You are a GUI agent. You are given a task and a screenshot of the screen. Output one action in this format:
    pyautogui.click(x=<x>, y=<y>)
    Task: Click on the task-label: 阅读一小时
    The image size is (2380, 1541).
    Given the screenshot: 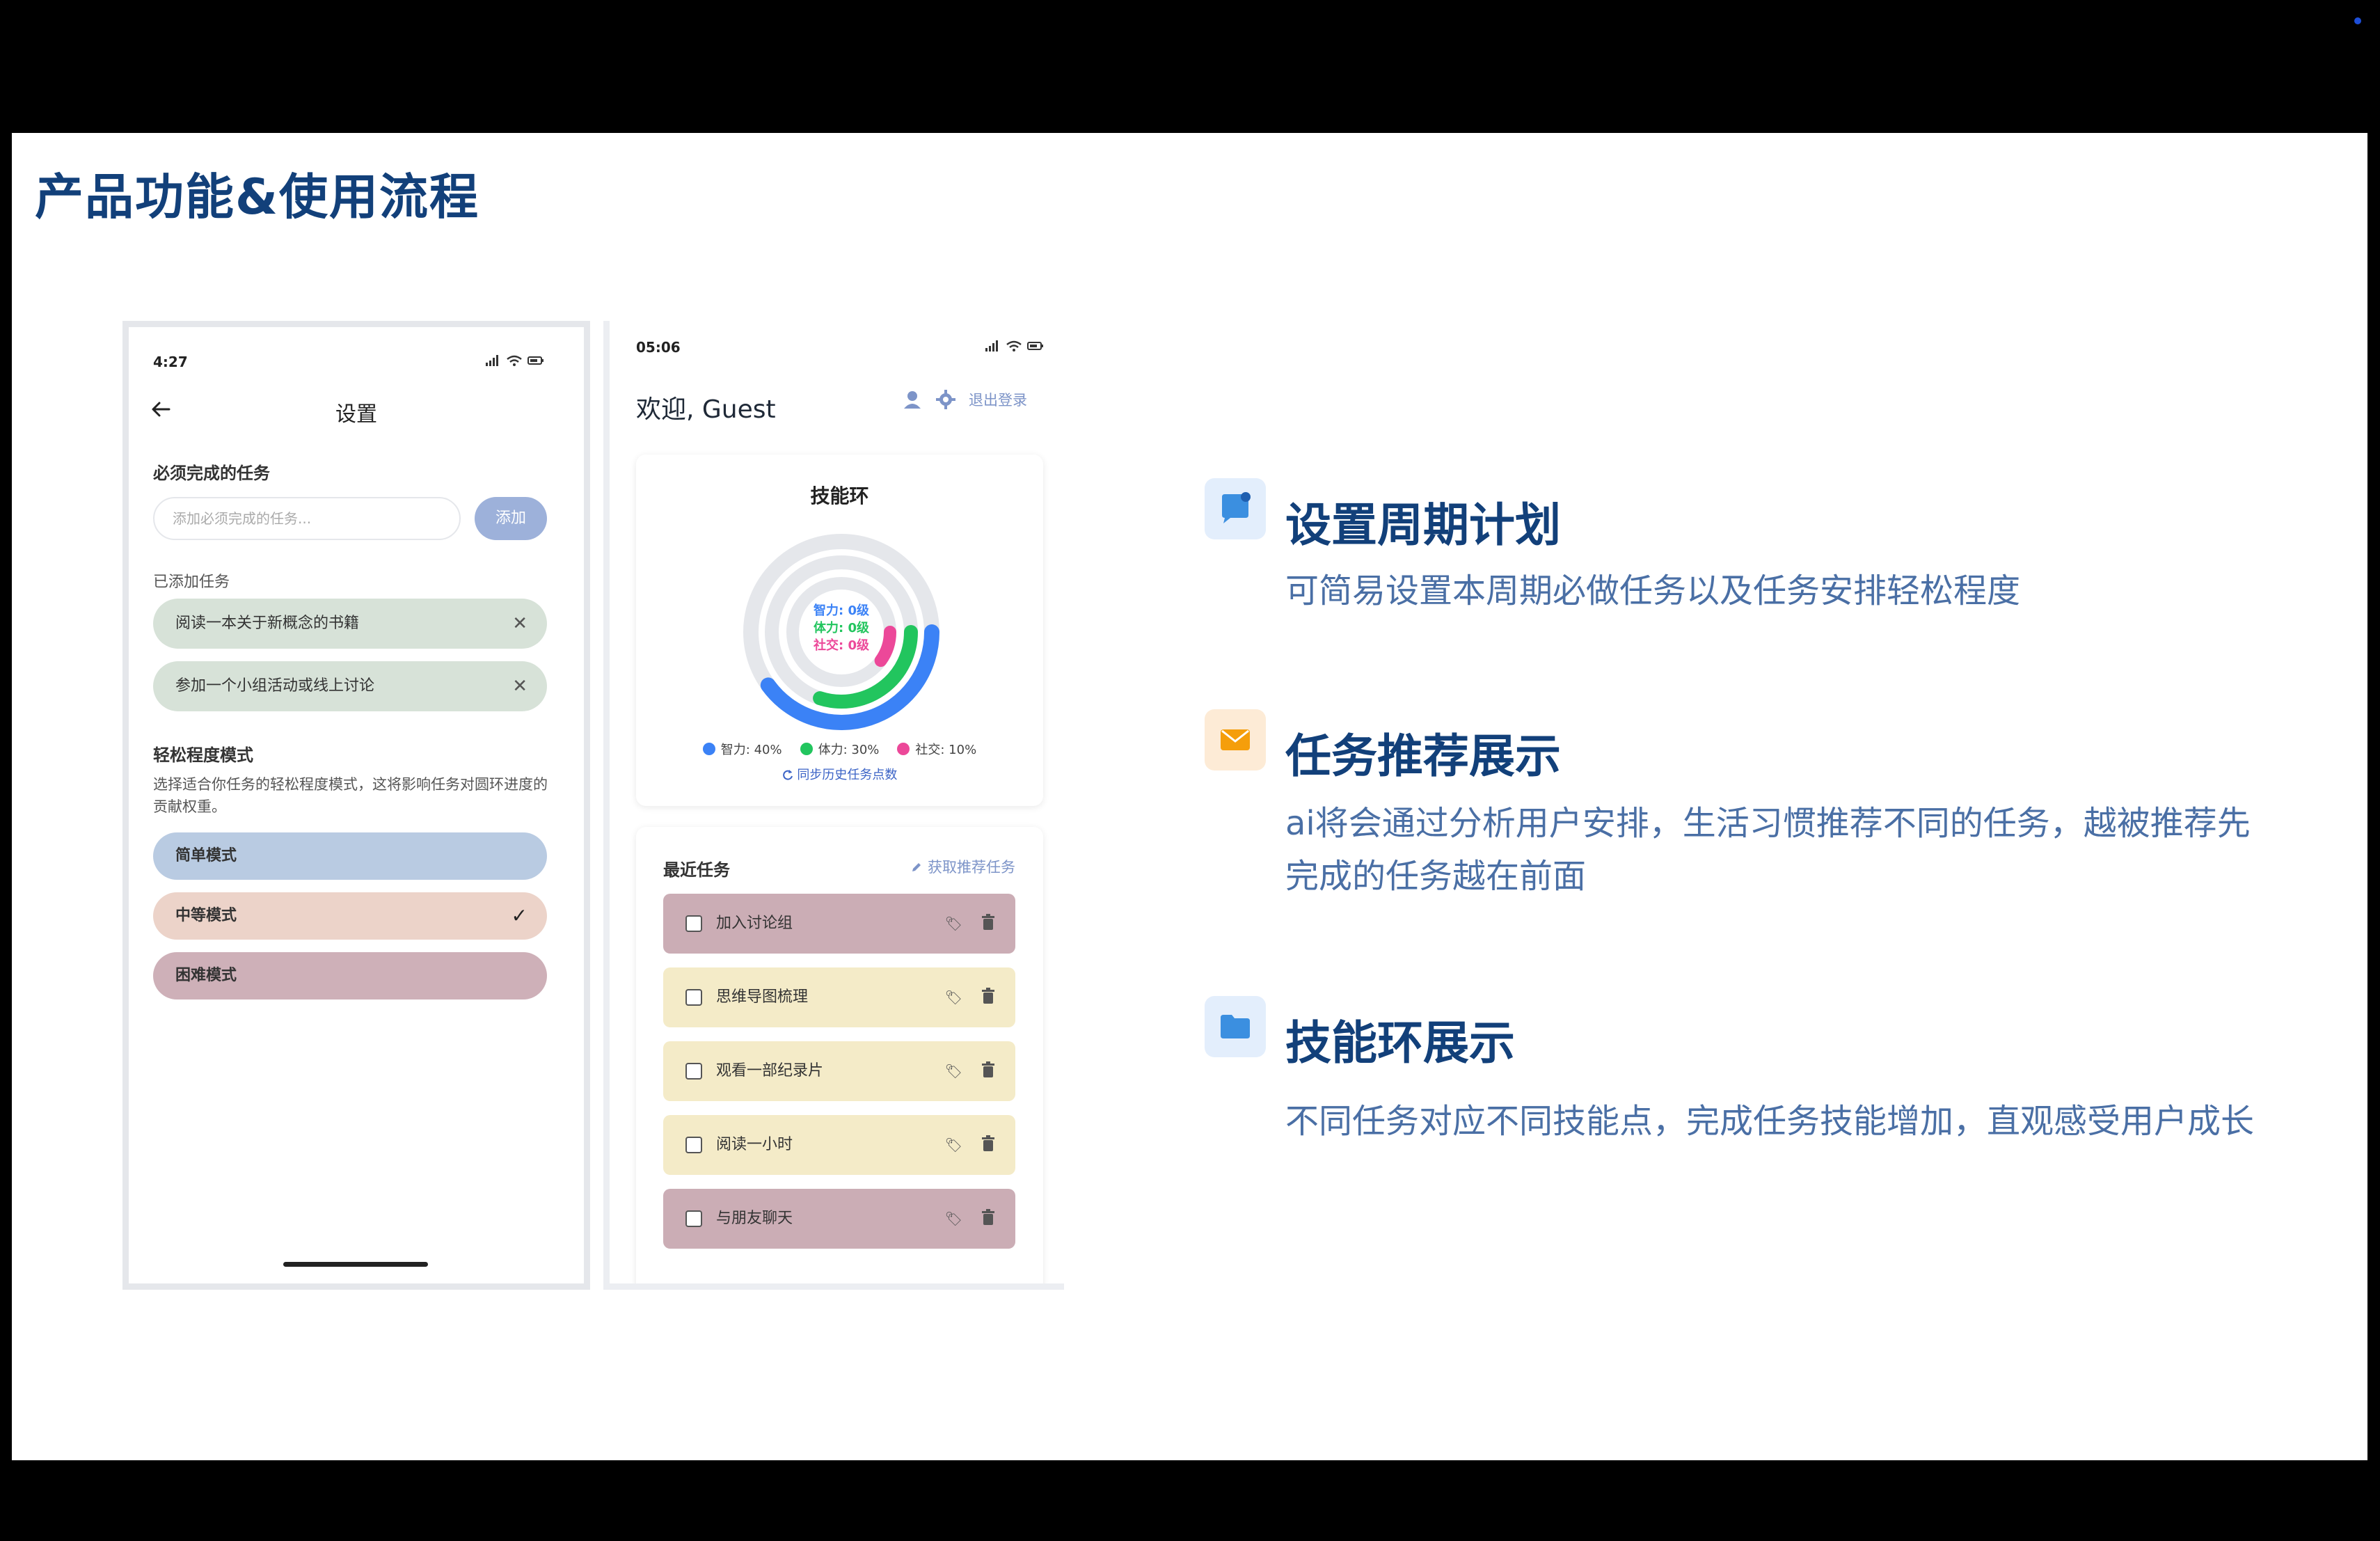 What is the action you would take?
    pyautogui.click(x=754, y=1144)
    